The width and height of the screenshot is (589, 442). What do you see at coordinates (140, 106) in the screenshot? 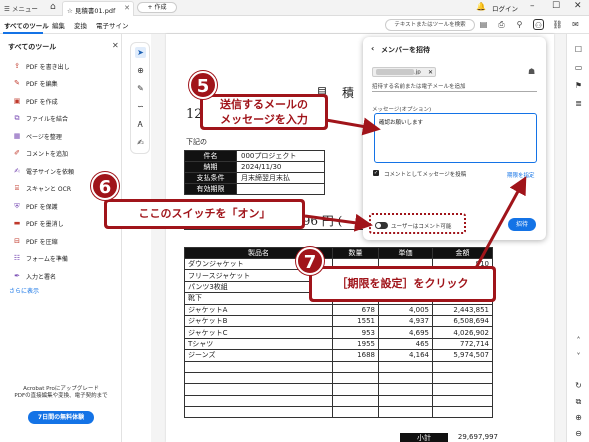
I see `draw-icon: ∽` at bounding box center [140, 106].